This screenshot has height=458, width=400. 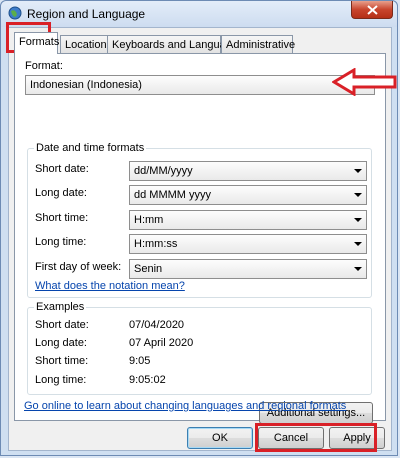 I want to click on tab-administrative: Administrative, so click(x=258, y=44).